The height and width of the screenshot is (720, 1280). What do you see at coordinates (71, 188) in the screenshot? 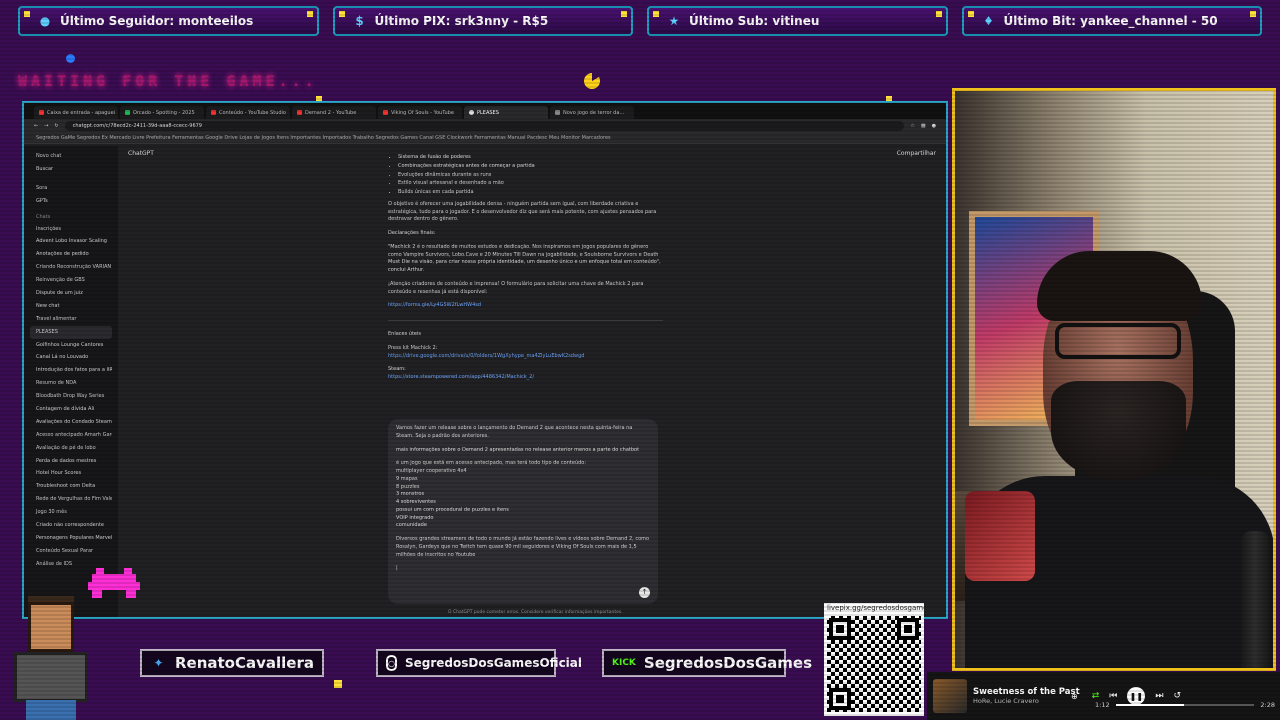
I see `sidebar-item-sora: Sora` at bounding box center [71, 188].